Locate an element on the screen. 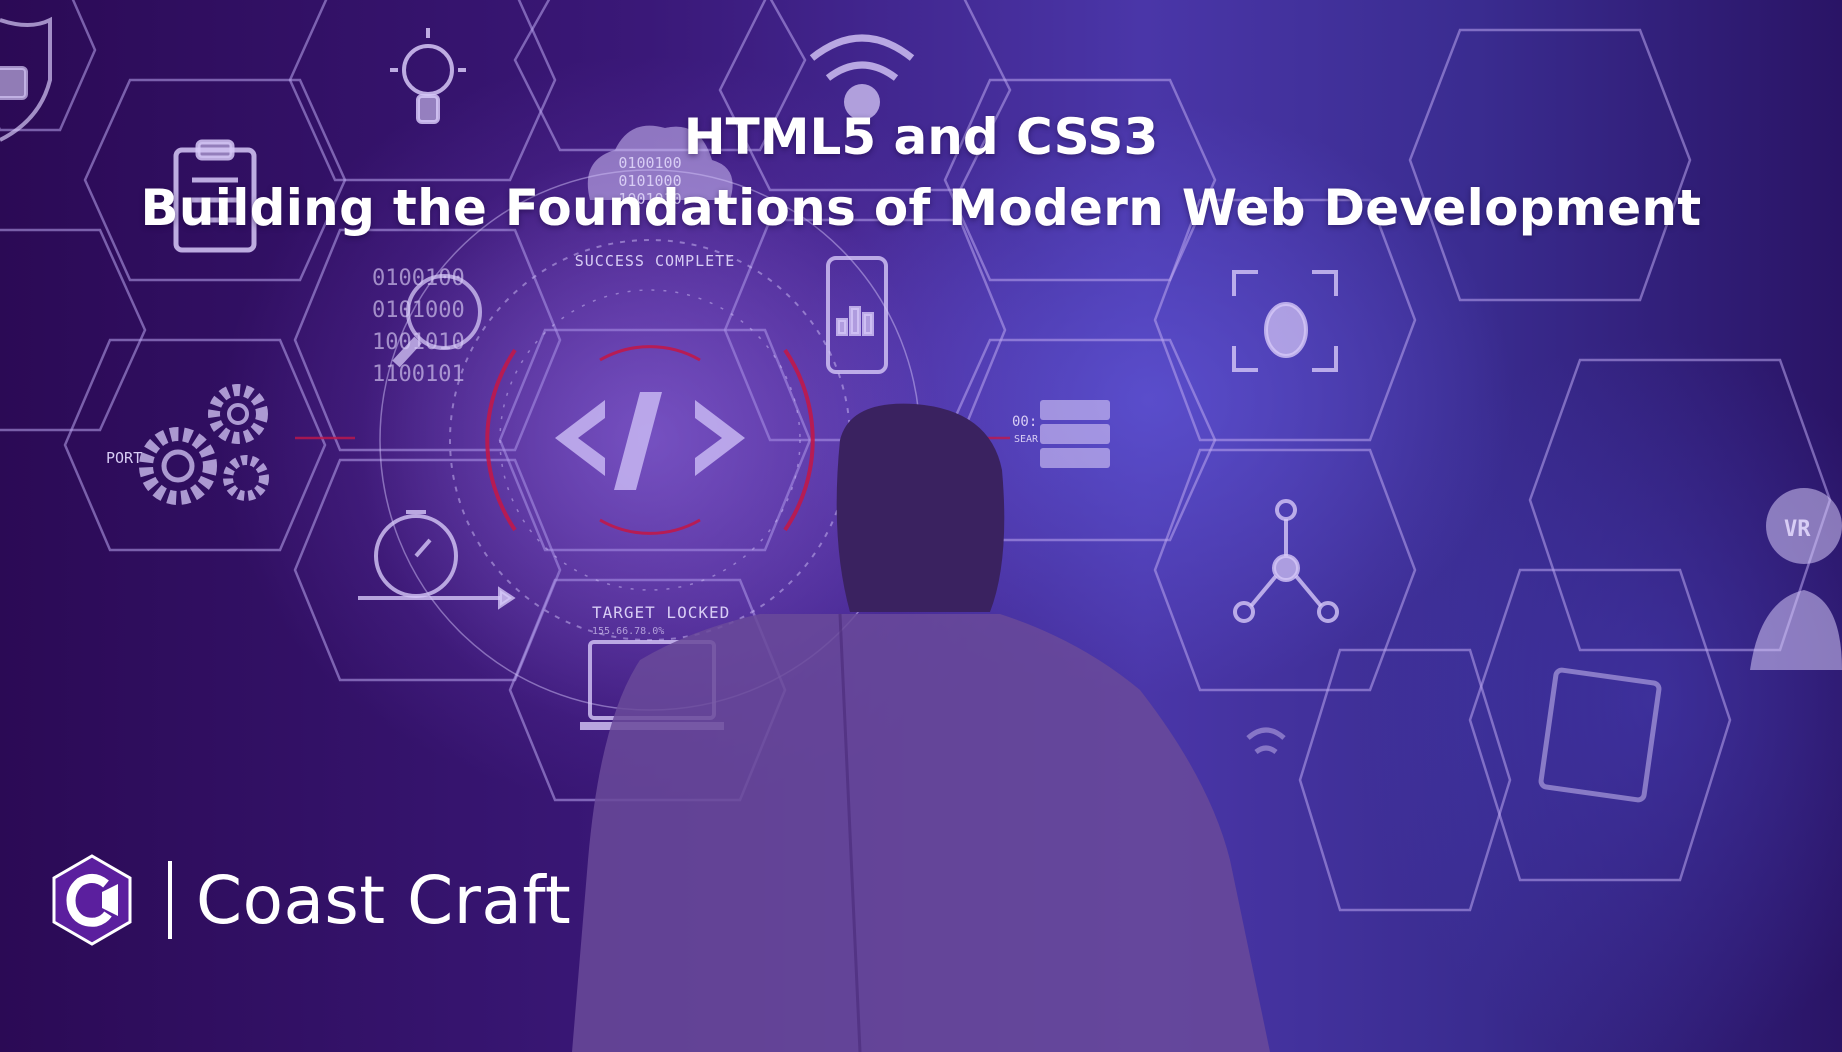  brand-divider is located at coordinates (170, 900).